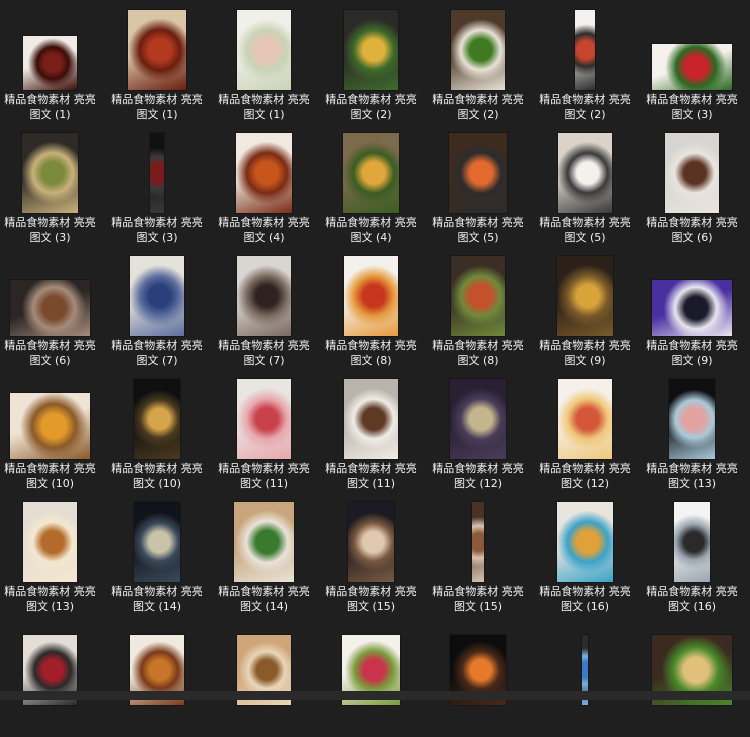 The image size is (750, 737). I want to click on file-name-label: 精品食物素材 亮亮图文 (5), so click(585, 230).